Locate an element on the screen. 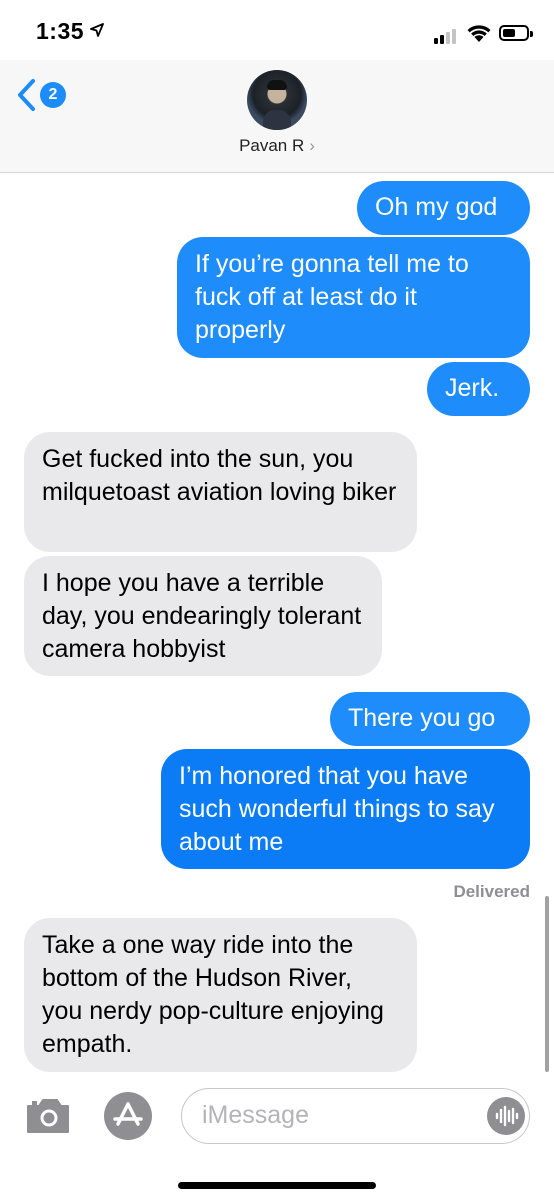 Image resolution: width=554 pixels, height=1200 pixels. message-composer: iMessage is located at coordinates (277, 1140).